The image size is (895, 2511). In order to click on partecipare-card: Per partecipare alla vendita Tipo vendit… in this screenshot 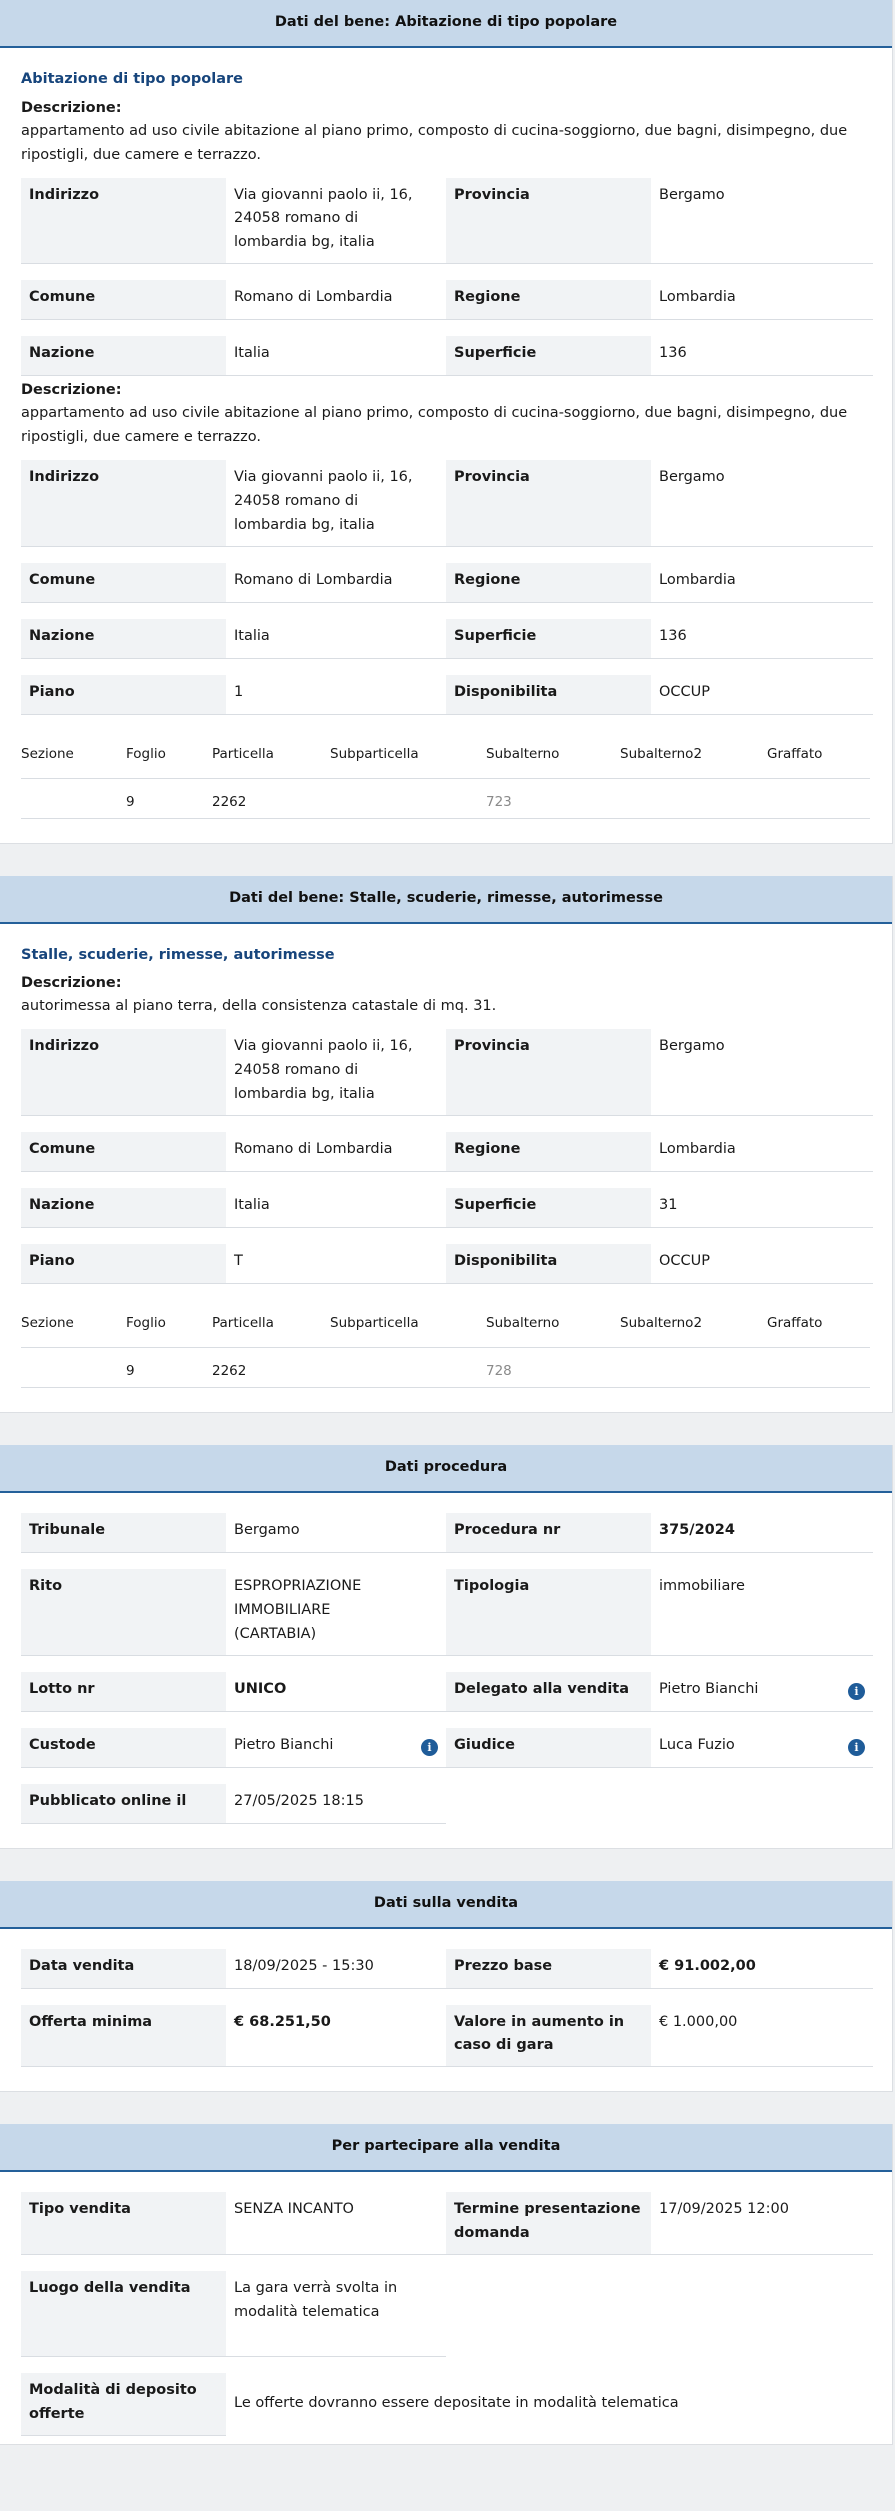, I will do `click(446, 2285)`.